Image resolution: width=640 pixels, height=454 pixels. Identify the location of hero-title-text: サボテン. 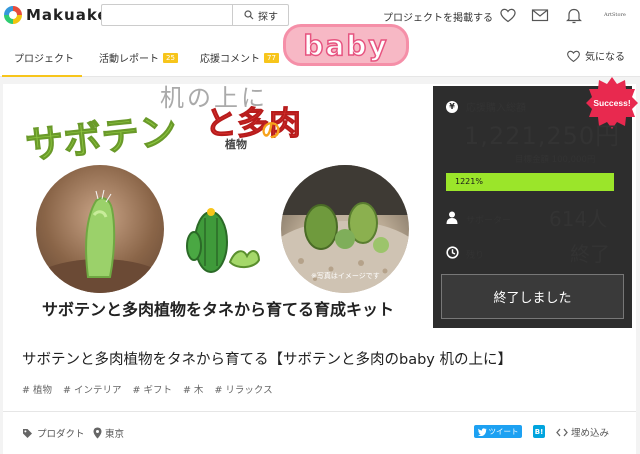
(101, 138).